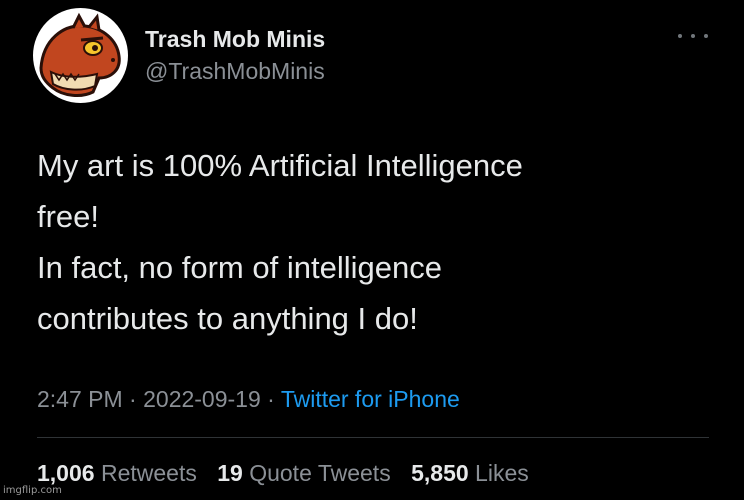 The image size is (744, 500). Describe the element at coordinates (227, 318) in the screenshot. I see `tweet-line: contributes to anything I do!` at that location.